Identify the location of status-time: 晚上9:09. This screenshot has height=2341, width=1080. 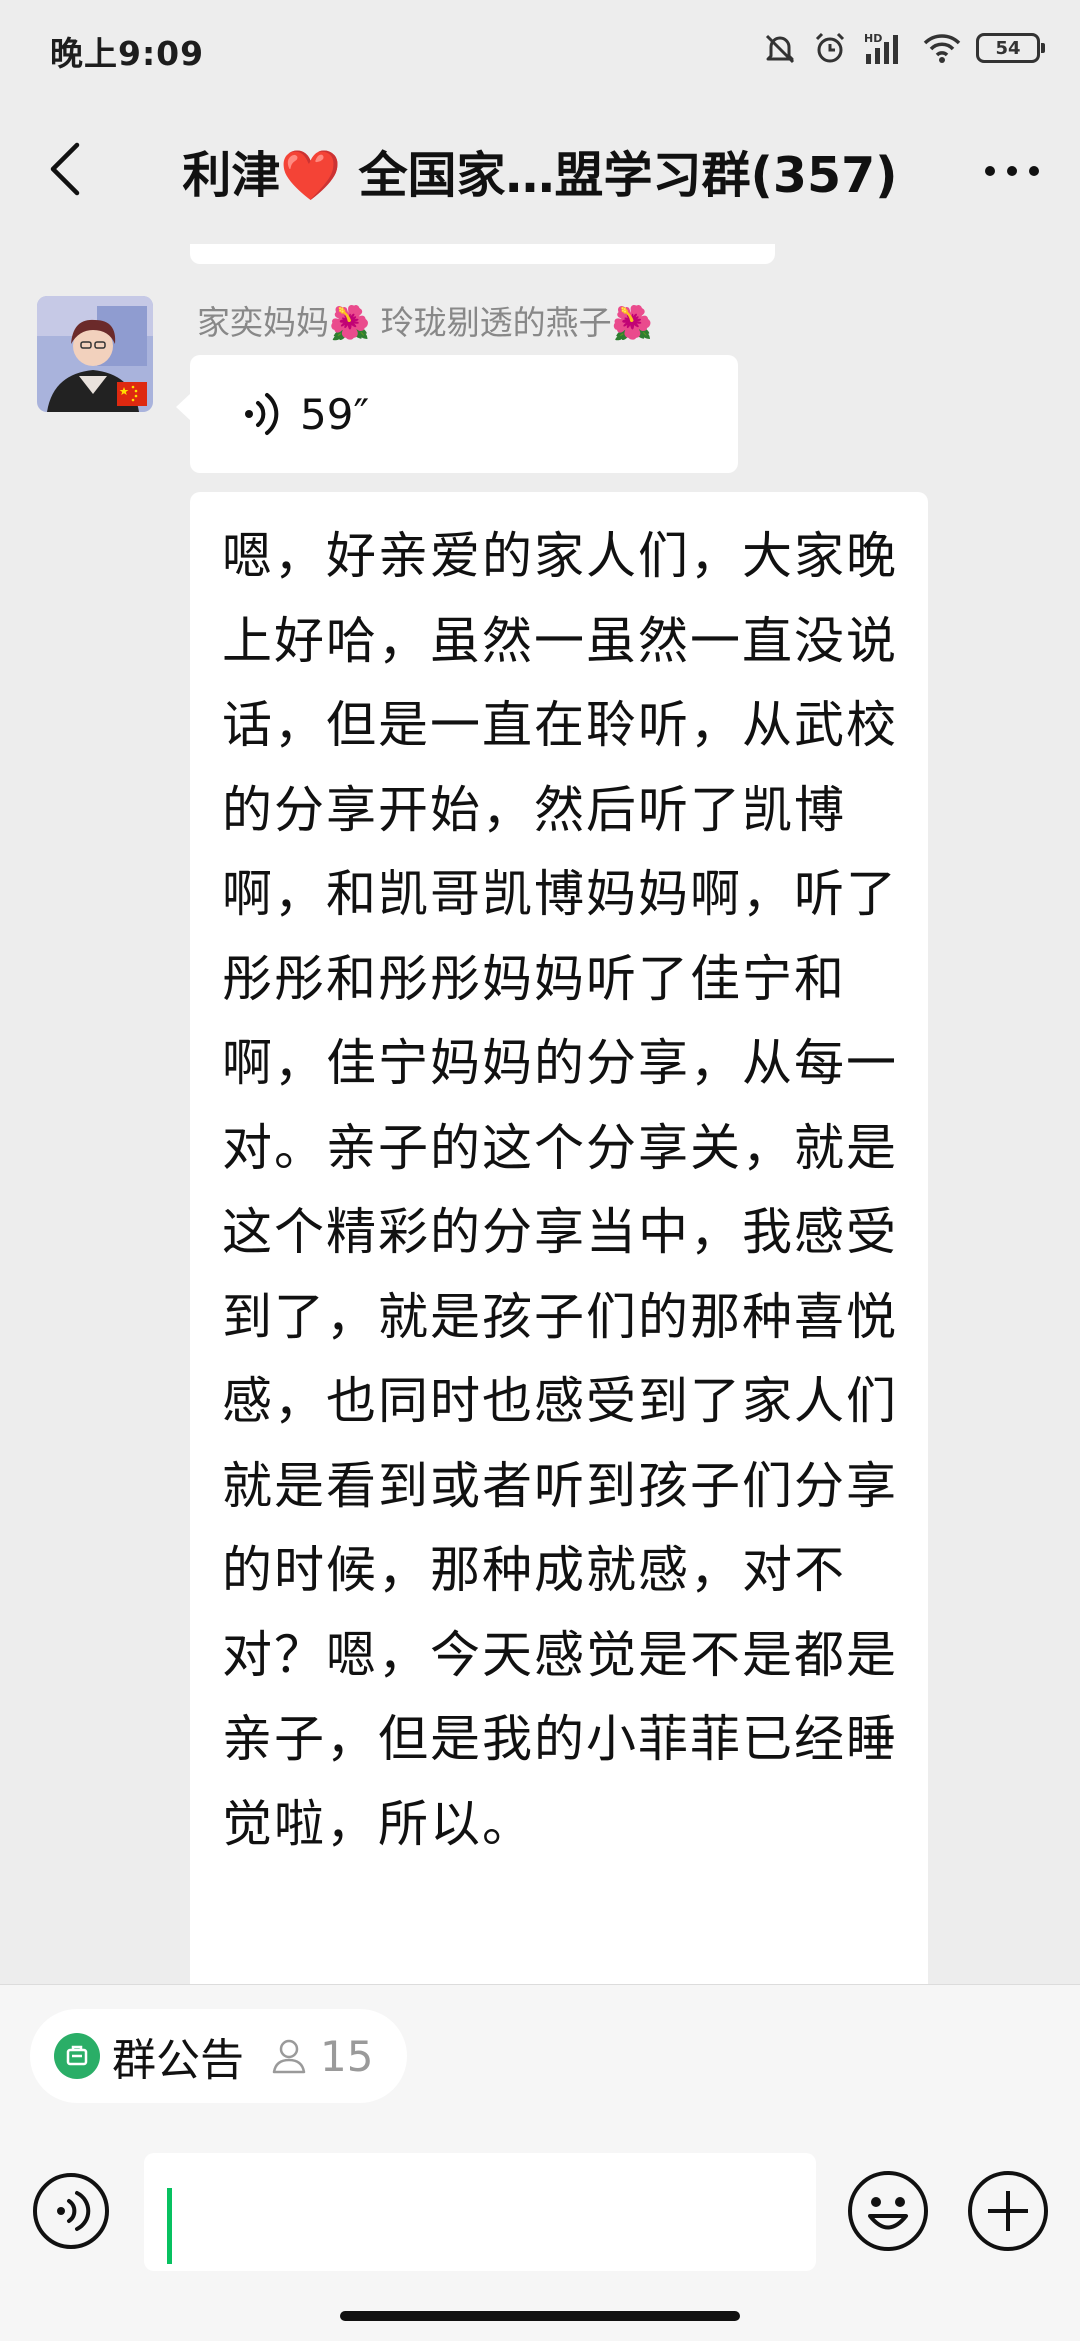
(127, 53).